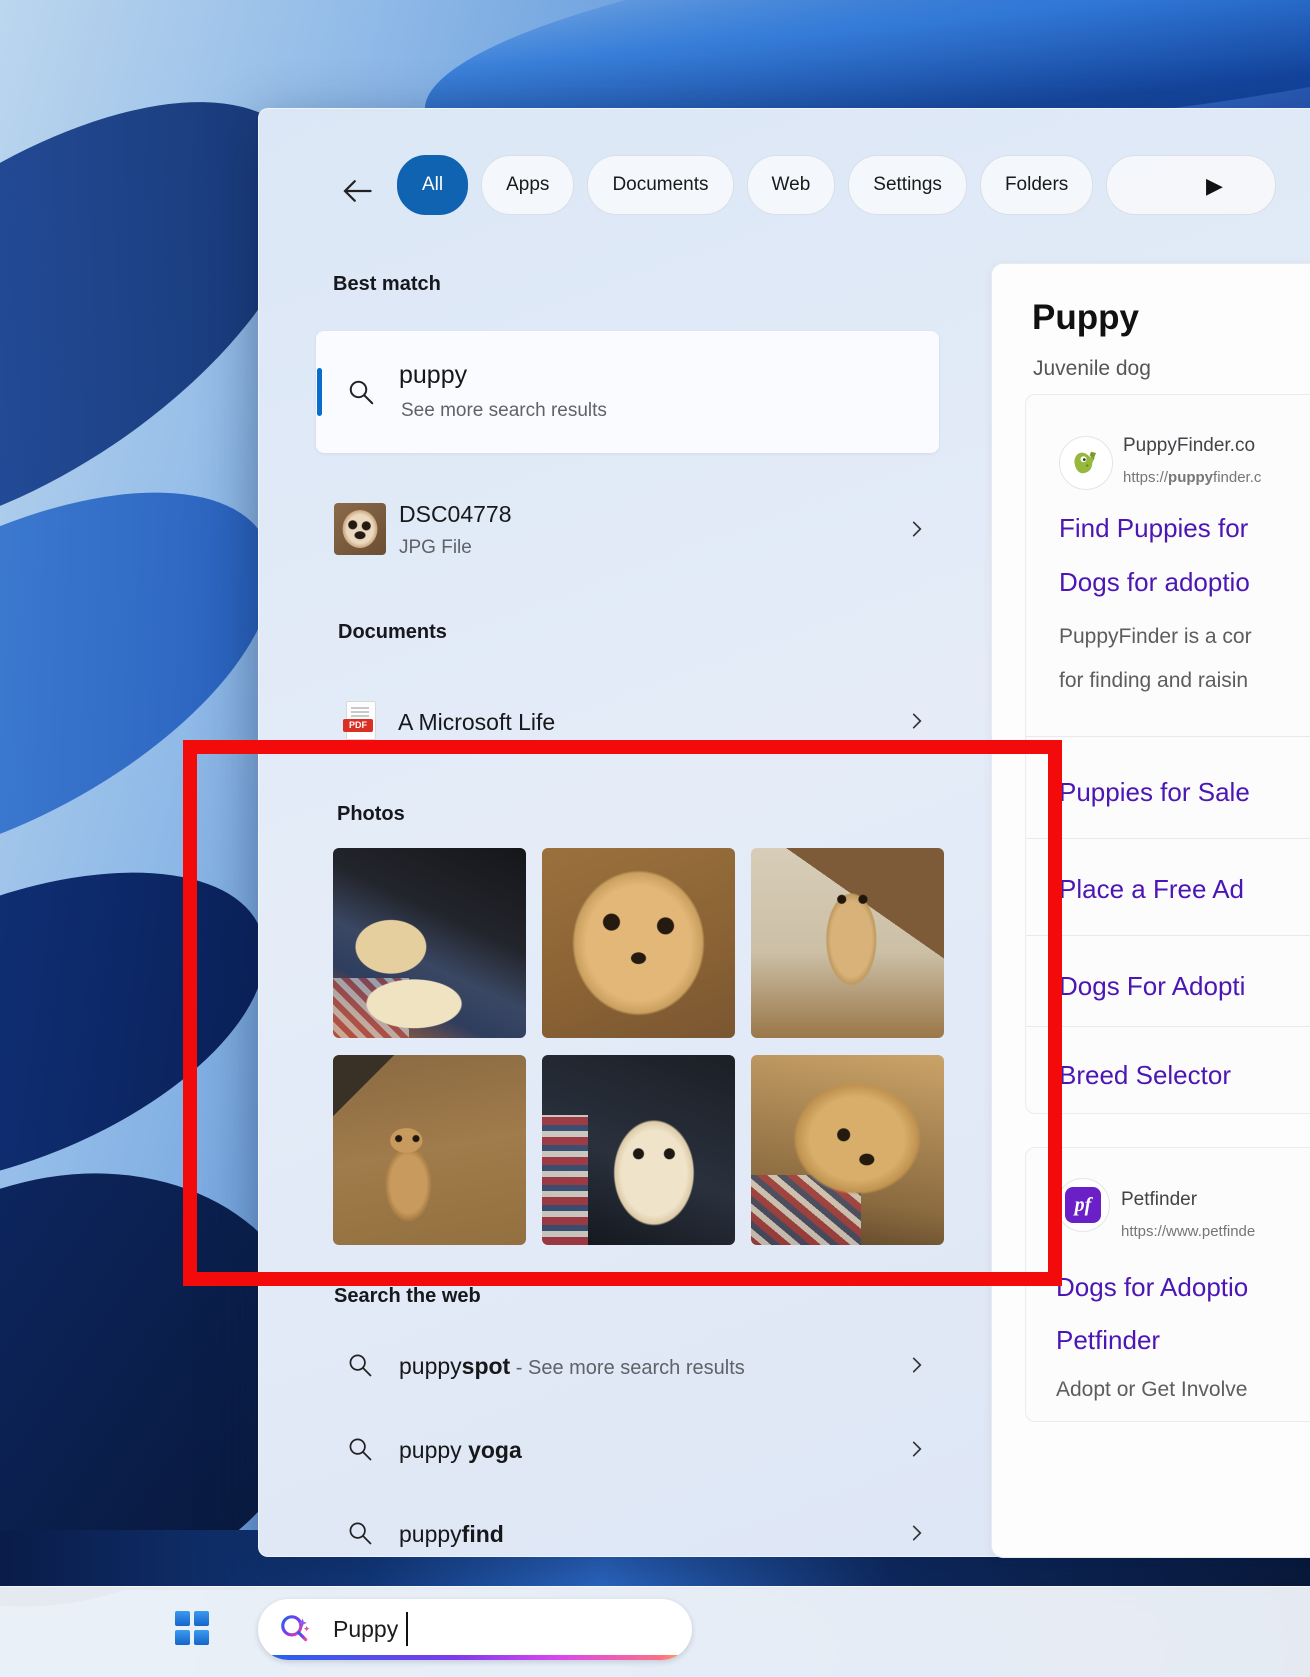 This screenshot has width=1310, height=1677. I want to click on url-part: https://, so click(1146, 477).